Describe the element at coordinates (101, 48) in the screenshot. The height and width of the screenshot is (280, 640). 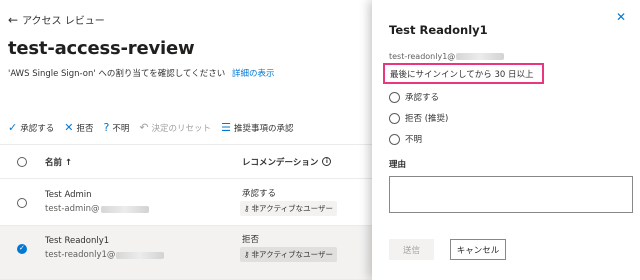
I see `page-title: test-access-review` at that location.